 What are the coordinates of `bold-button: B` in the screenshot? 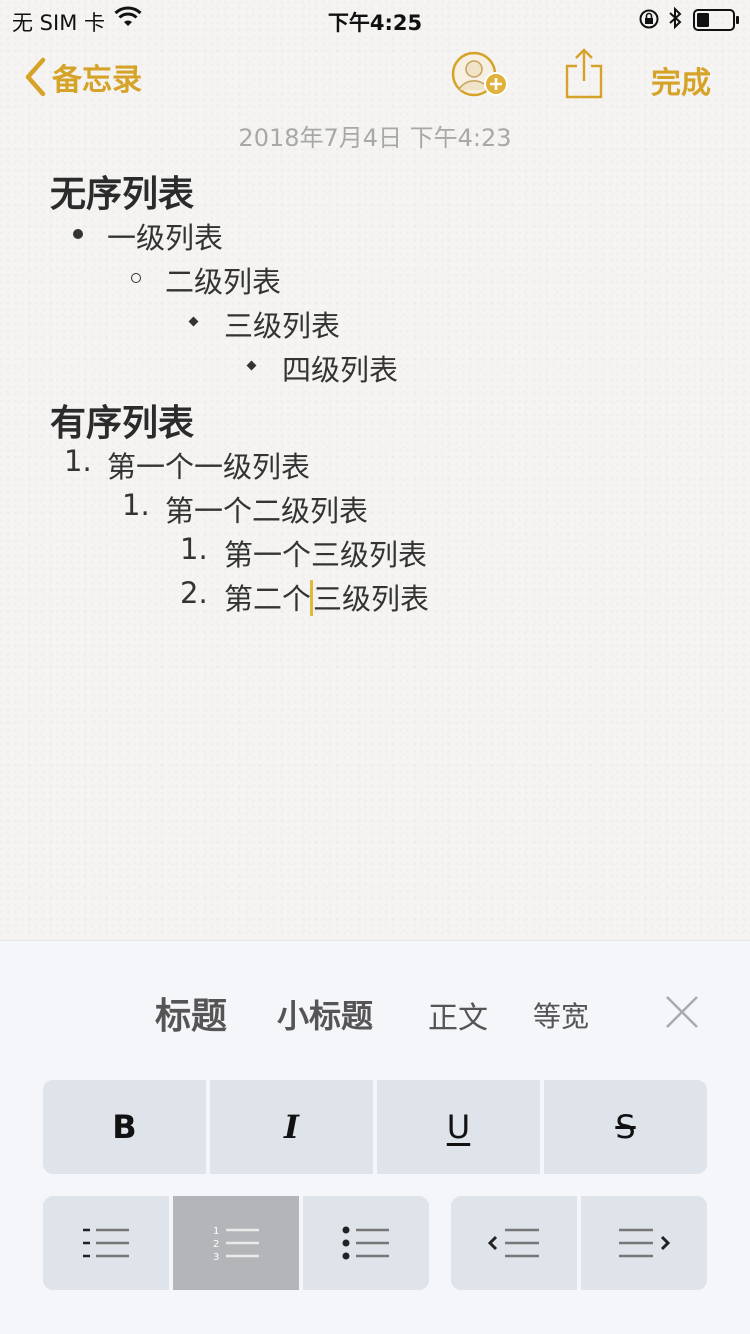 It's located at (124, 1127).